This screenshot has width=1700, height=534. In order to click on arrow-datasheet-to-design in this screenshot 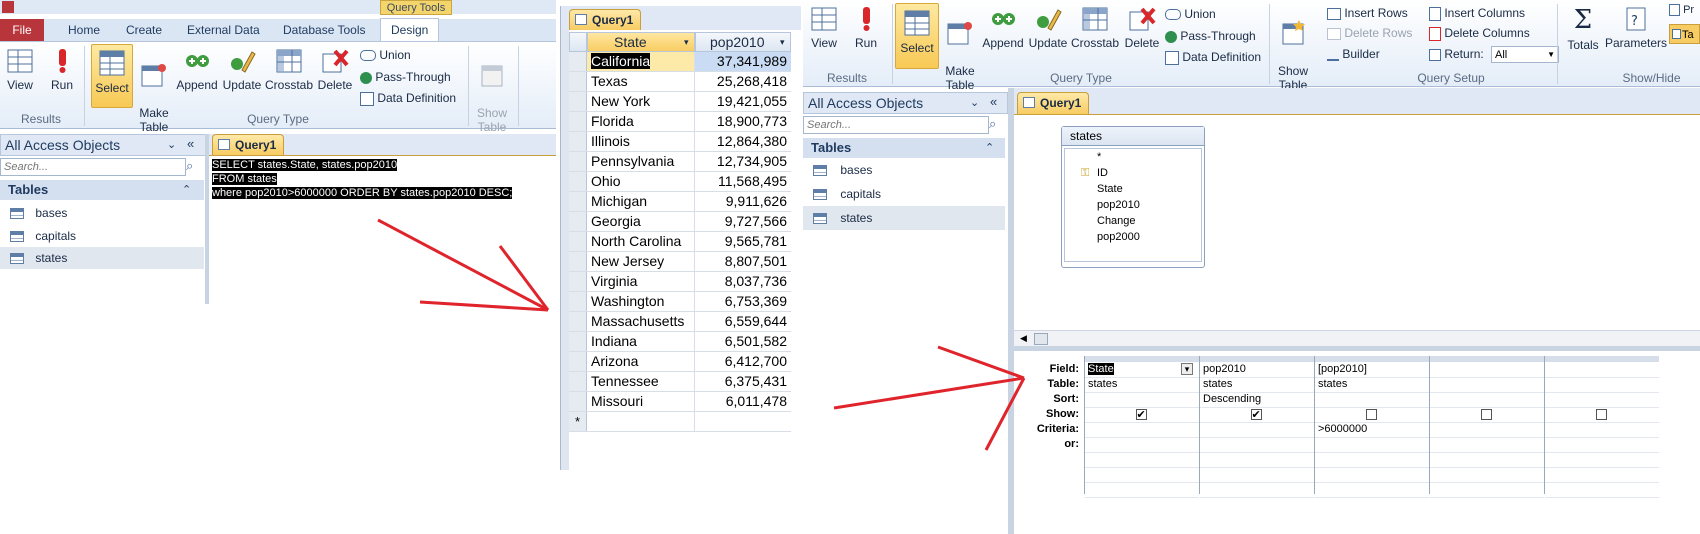, I will do `click(929, 398)`.